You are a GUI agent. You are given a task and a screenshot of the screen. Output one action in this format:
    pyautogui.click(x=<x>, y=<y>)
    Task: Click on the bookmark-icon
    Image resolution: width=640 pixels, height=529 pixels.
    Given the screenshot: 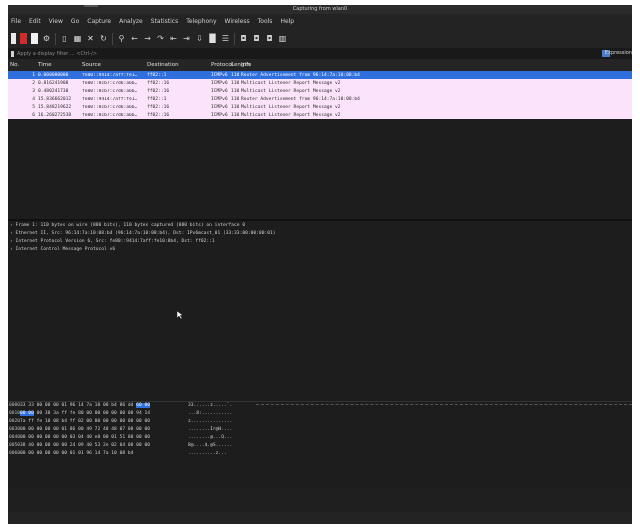 What is the action you would take?
    pyautogui.click(x=12, y=53)
    